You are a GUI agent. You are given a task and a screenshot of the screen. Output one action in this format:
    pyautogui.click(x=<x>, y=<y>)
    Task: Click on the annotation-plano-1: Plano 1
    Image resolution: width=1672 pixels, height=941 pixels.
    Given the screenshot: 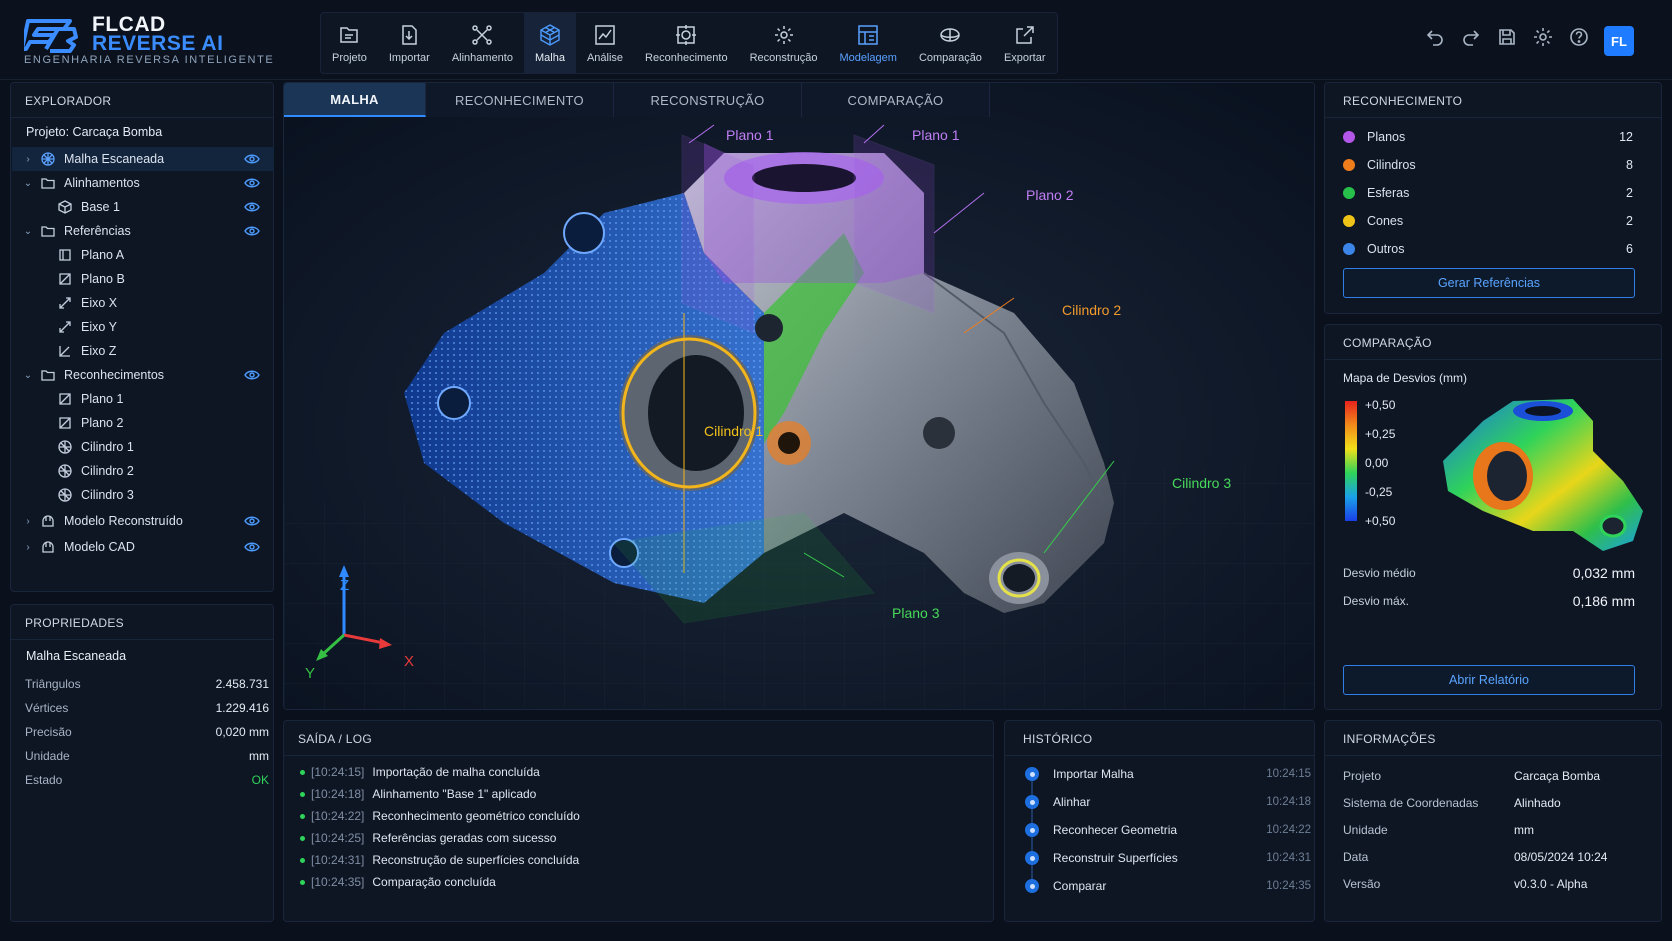 What is the action you would take?
    pyautogui.click(x=750, y=135)
    